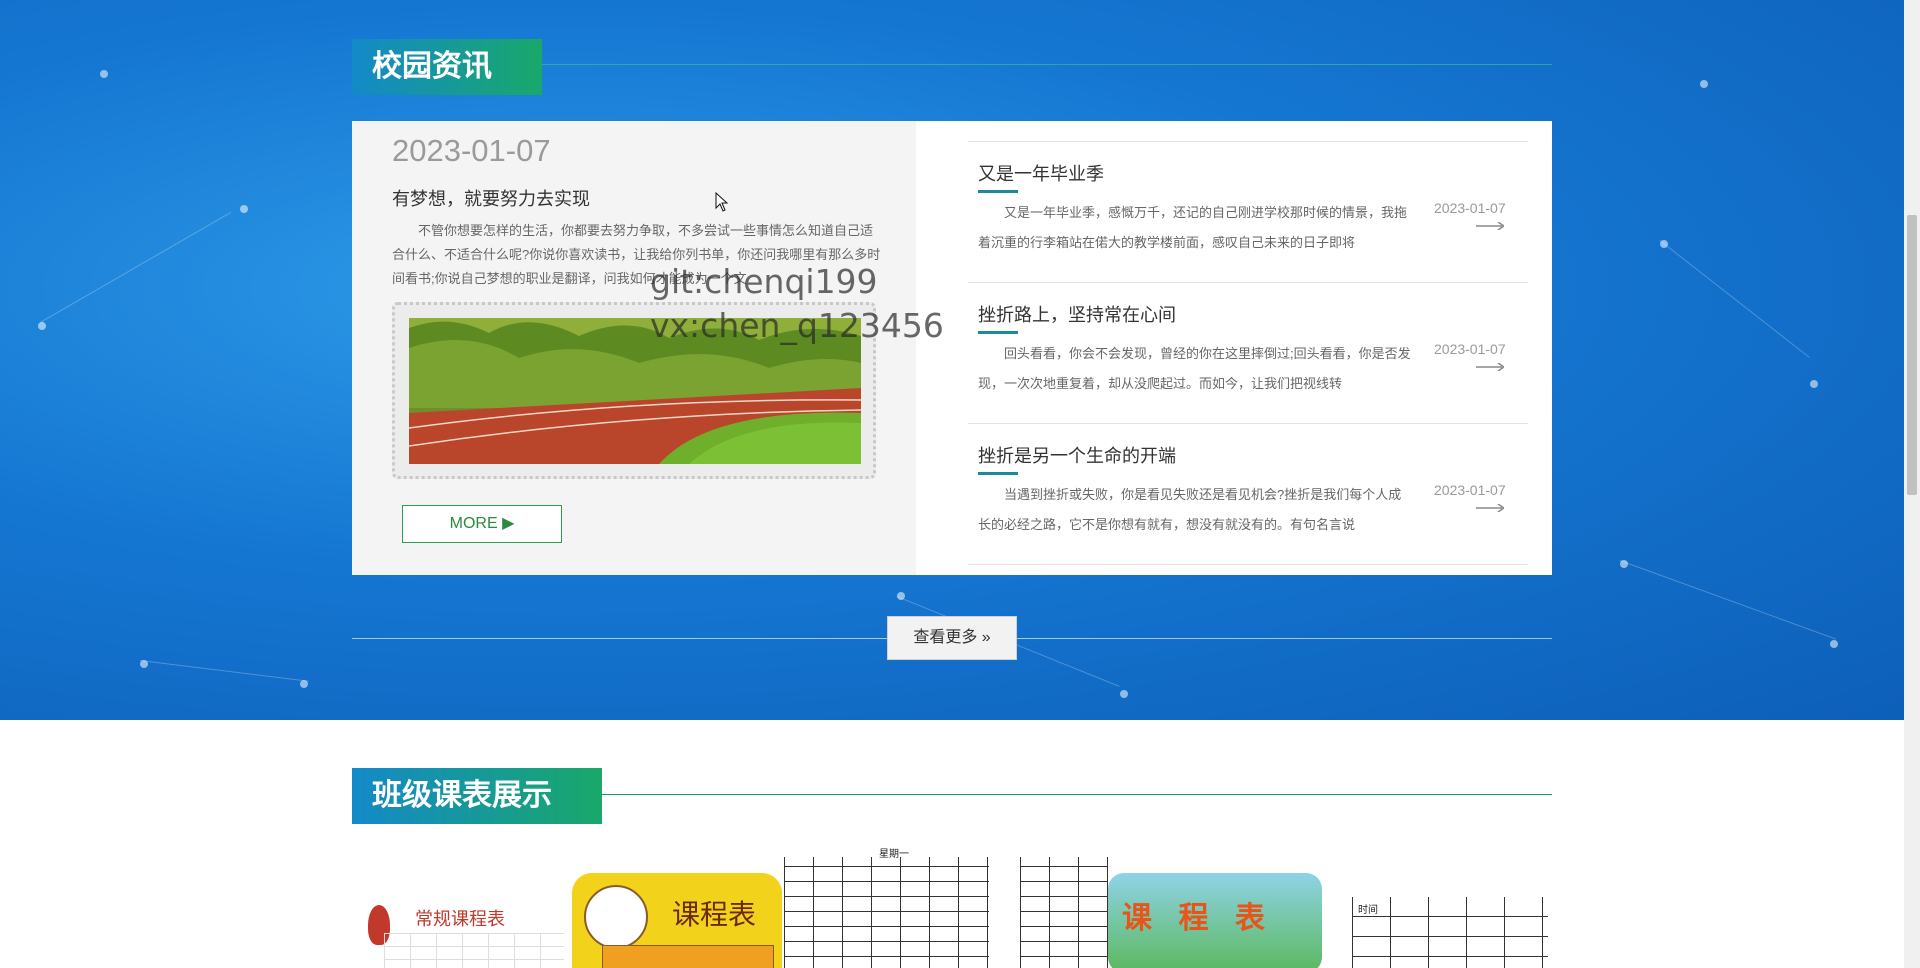 The width and height of the screenshot is (1920, 968). What do you see at coordinates (465, 906) in the screenshot?
I see `schedule-image: 常规课程表` at bounding box center [465, 906].